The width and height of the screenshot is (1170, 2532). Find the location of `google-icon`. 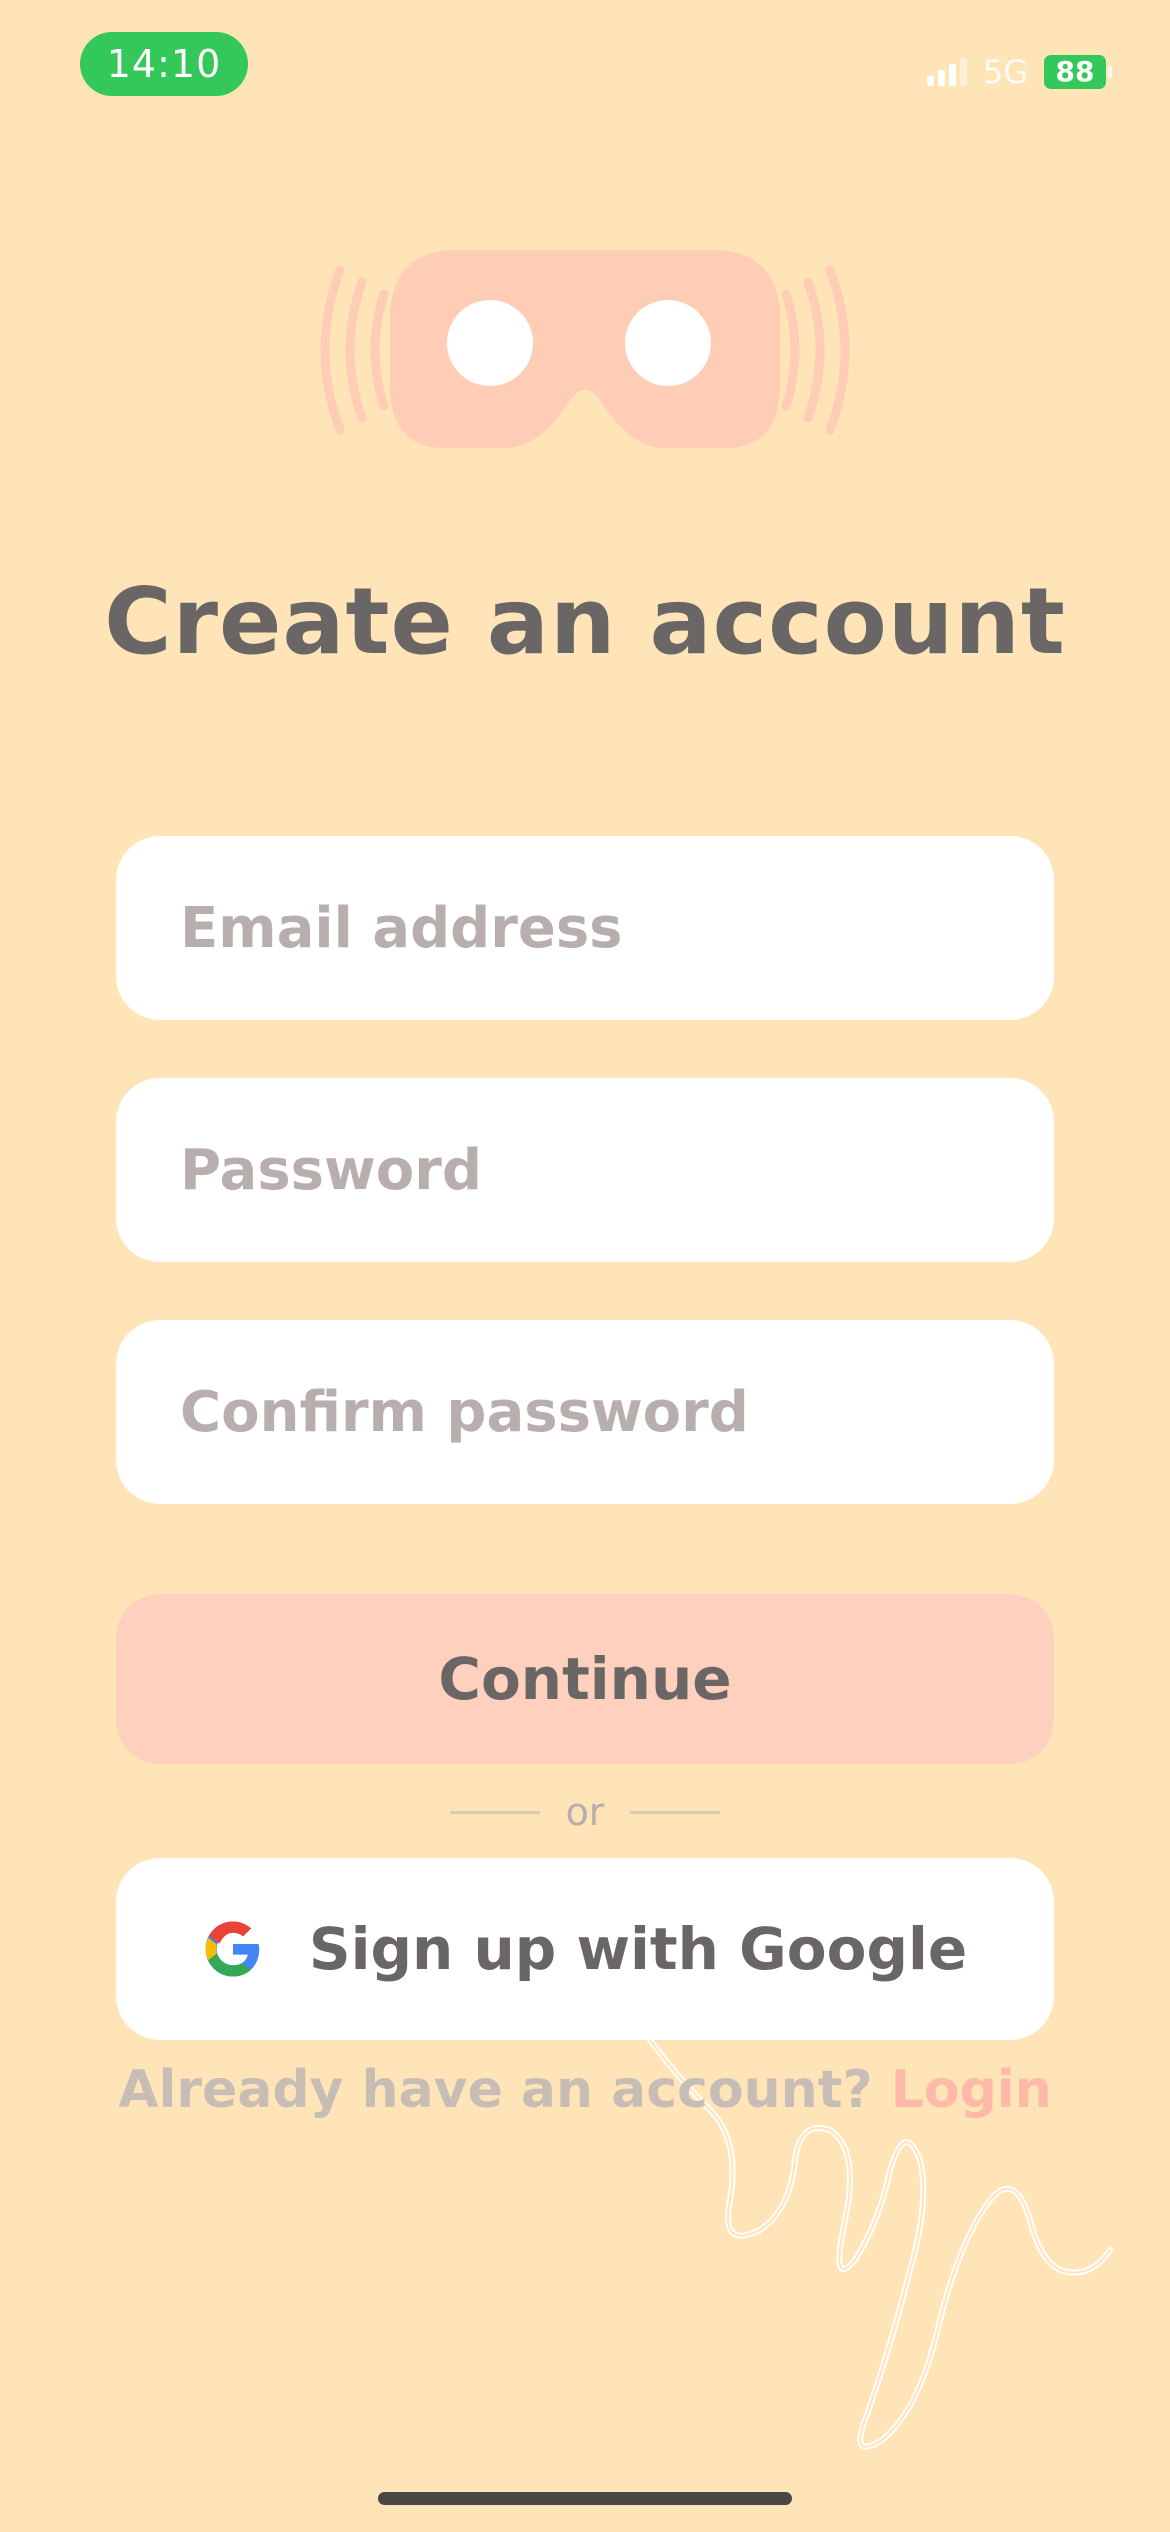

google-icon is located at coordinates (232, 1949).